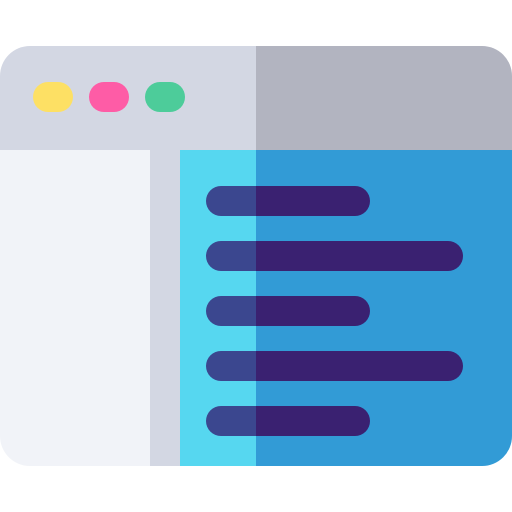 The width and height of the screenshot is (512, 512). Describe the element at coordinates (109, 97) in the screenshot. I see `pink-dot-icon` at that location.